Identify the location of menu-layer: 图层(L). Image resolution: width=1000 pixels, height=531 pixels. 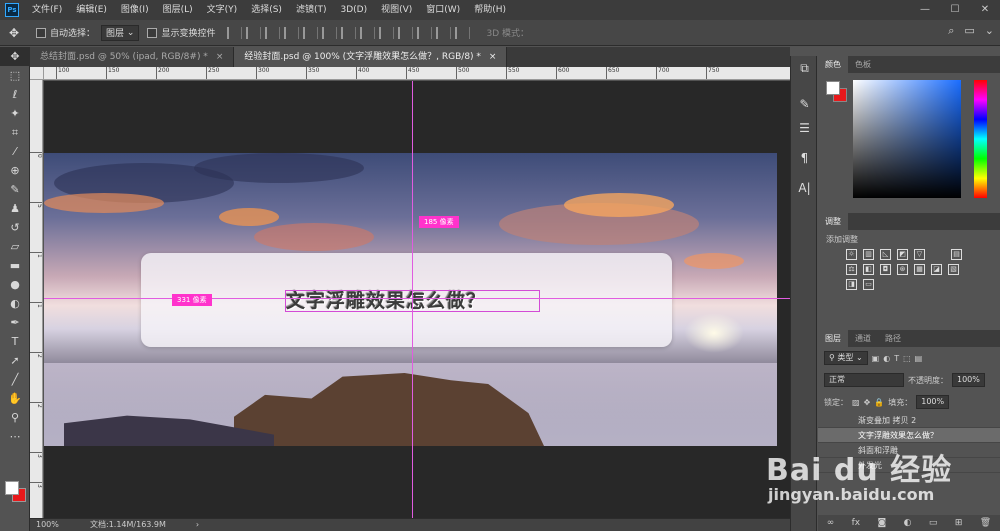
(178, 10).